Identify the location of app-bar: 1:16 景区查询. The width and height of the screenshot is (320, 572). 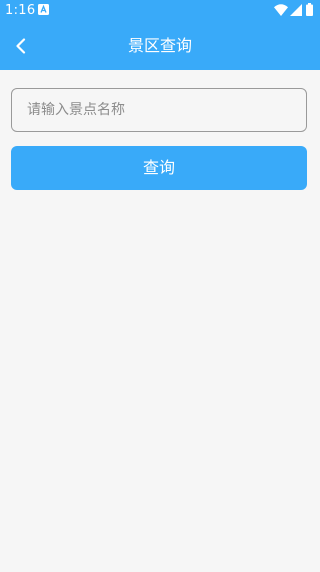
(160, 35).